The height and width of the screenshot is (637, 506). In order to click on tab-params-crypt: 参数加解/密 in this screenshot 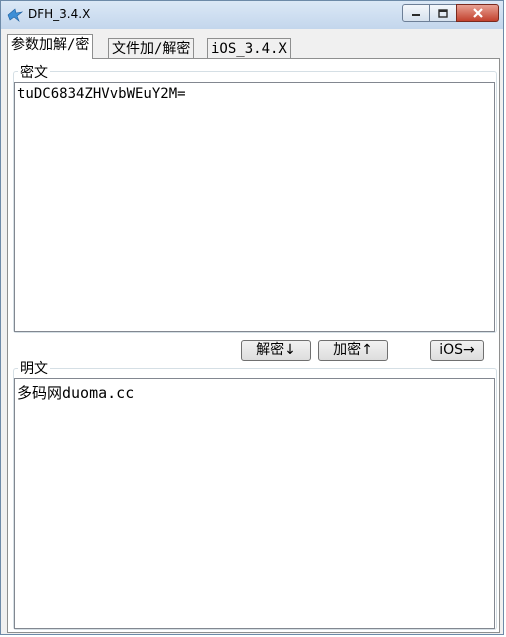, I will do `click(50, 46)`.